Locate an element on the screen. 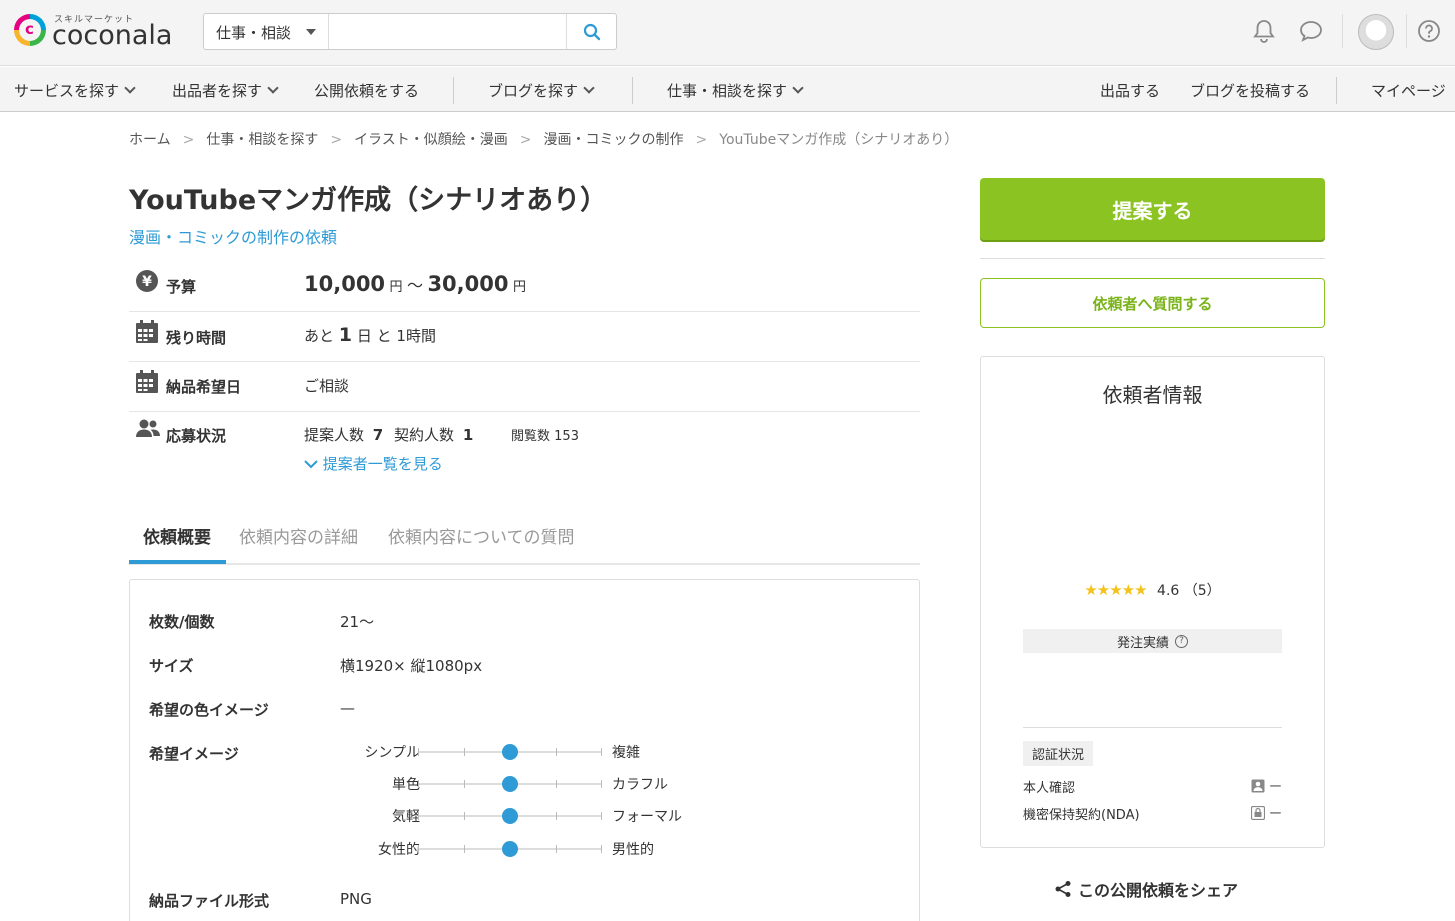 This screenshot has width=1455, height=921. remaining-day-unit: 日 is located at coordinates (364, 336).